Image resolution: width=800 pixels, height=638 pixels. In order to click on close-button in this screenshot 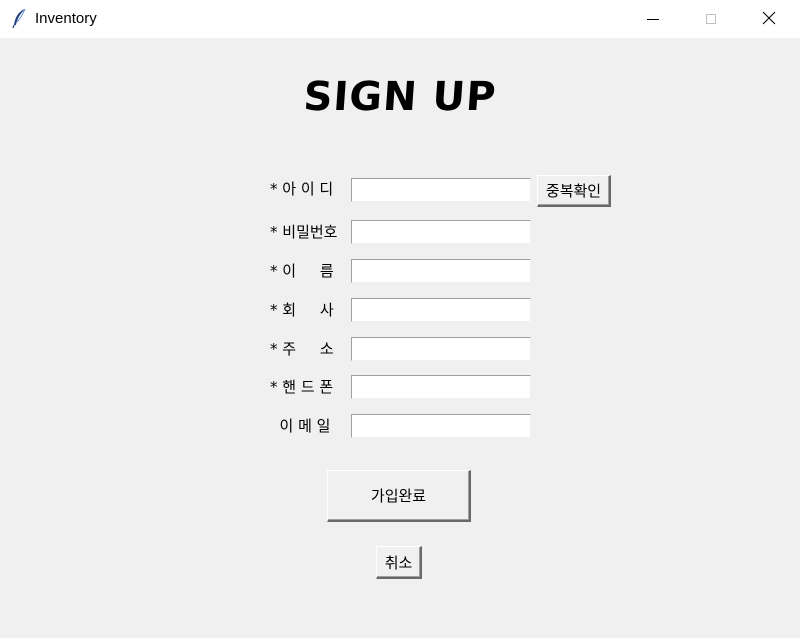, I will do `click(769, 19)`.